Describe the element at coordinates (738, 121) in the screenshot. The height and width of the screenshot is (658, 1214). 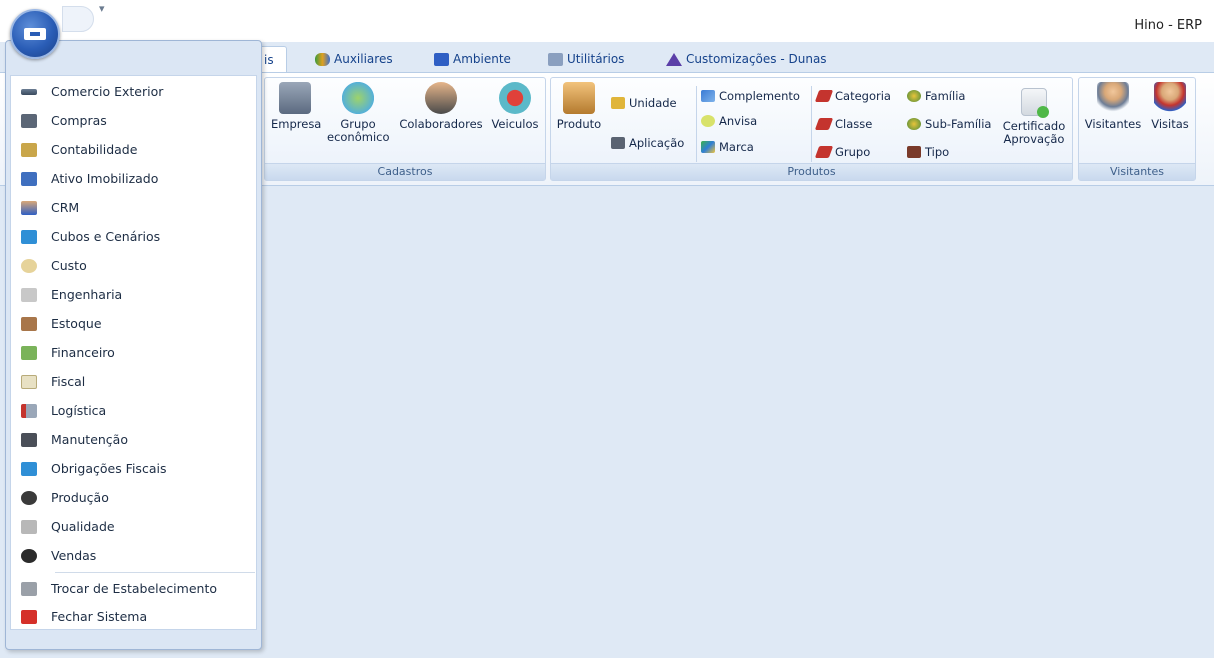
I see `button-label: Anvisa` at that location.